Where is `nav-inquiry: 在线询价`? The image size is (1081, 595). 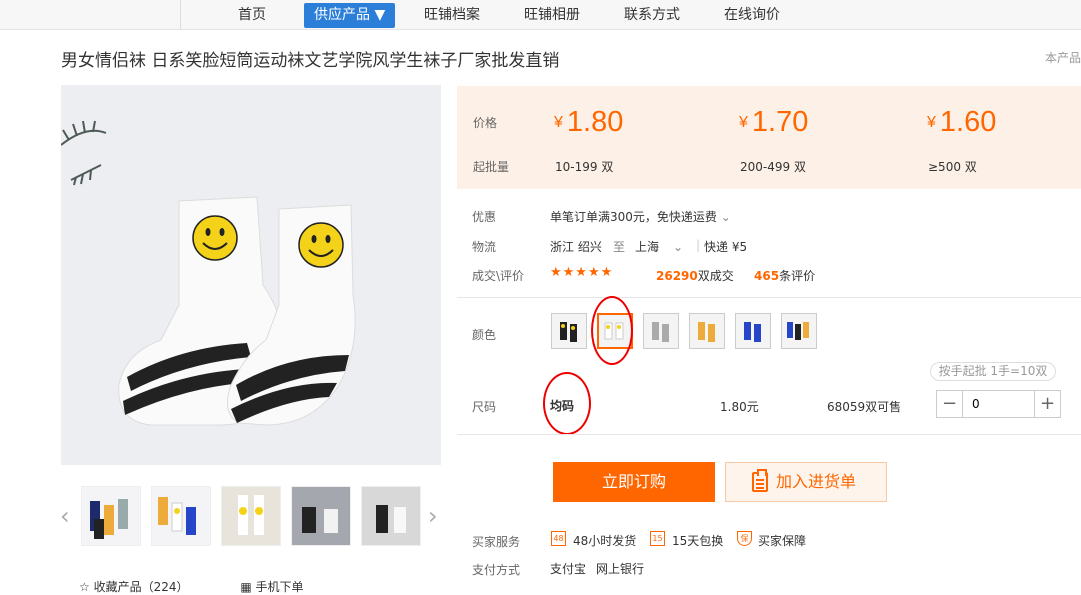 nav-inquiry: 在线询价 is located at coordinates (752, 15).